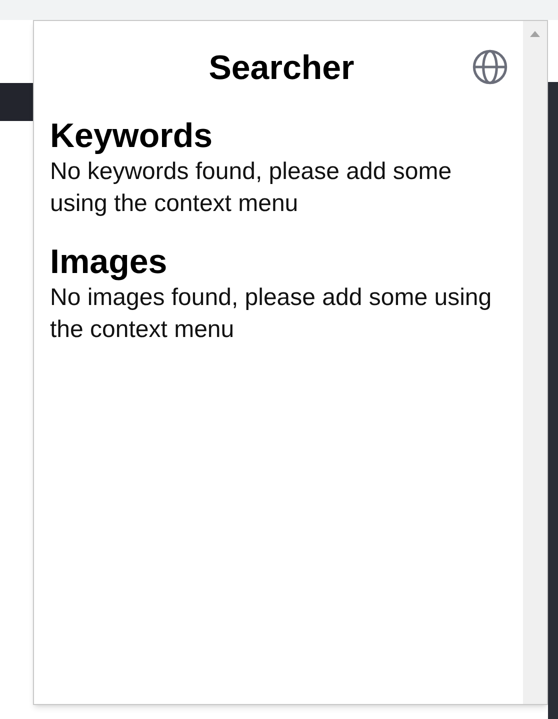  What do you see at coordinates (535, 34) in the screenshot?
I see `scroll-up-arrow-icon` at bounding box center [535, 34].